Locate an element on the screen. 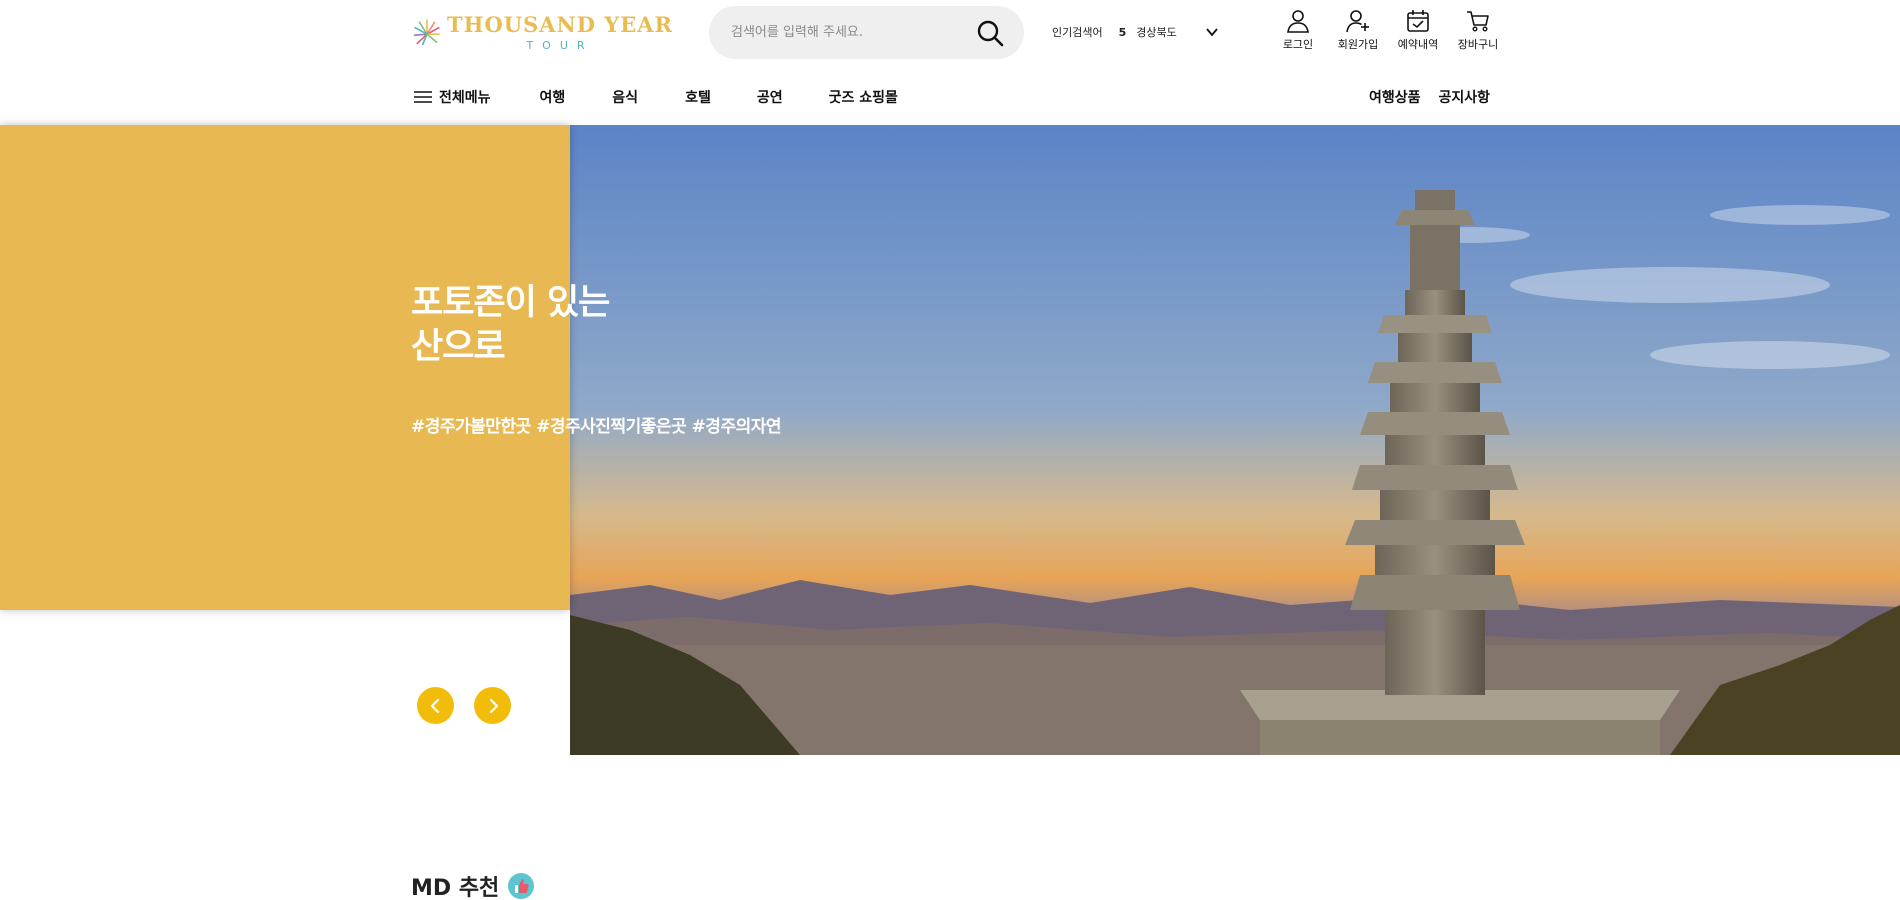 This screenshot has width=1900, height=900. all-menu-button: 전체메뉴 is located at coordinates (452, 97).